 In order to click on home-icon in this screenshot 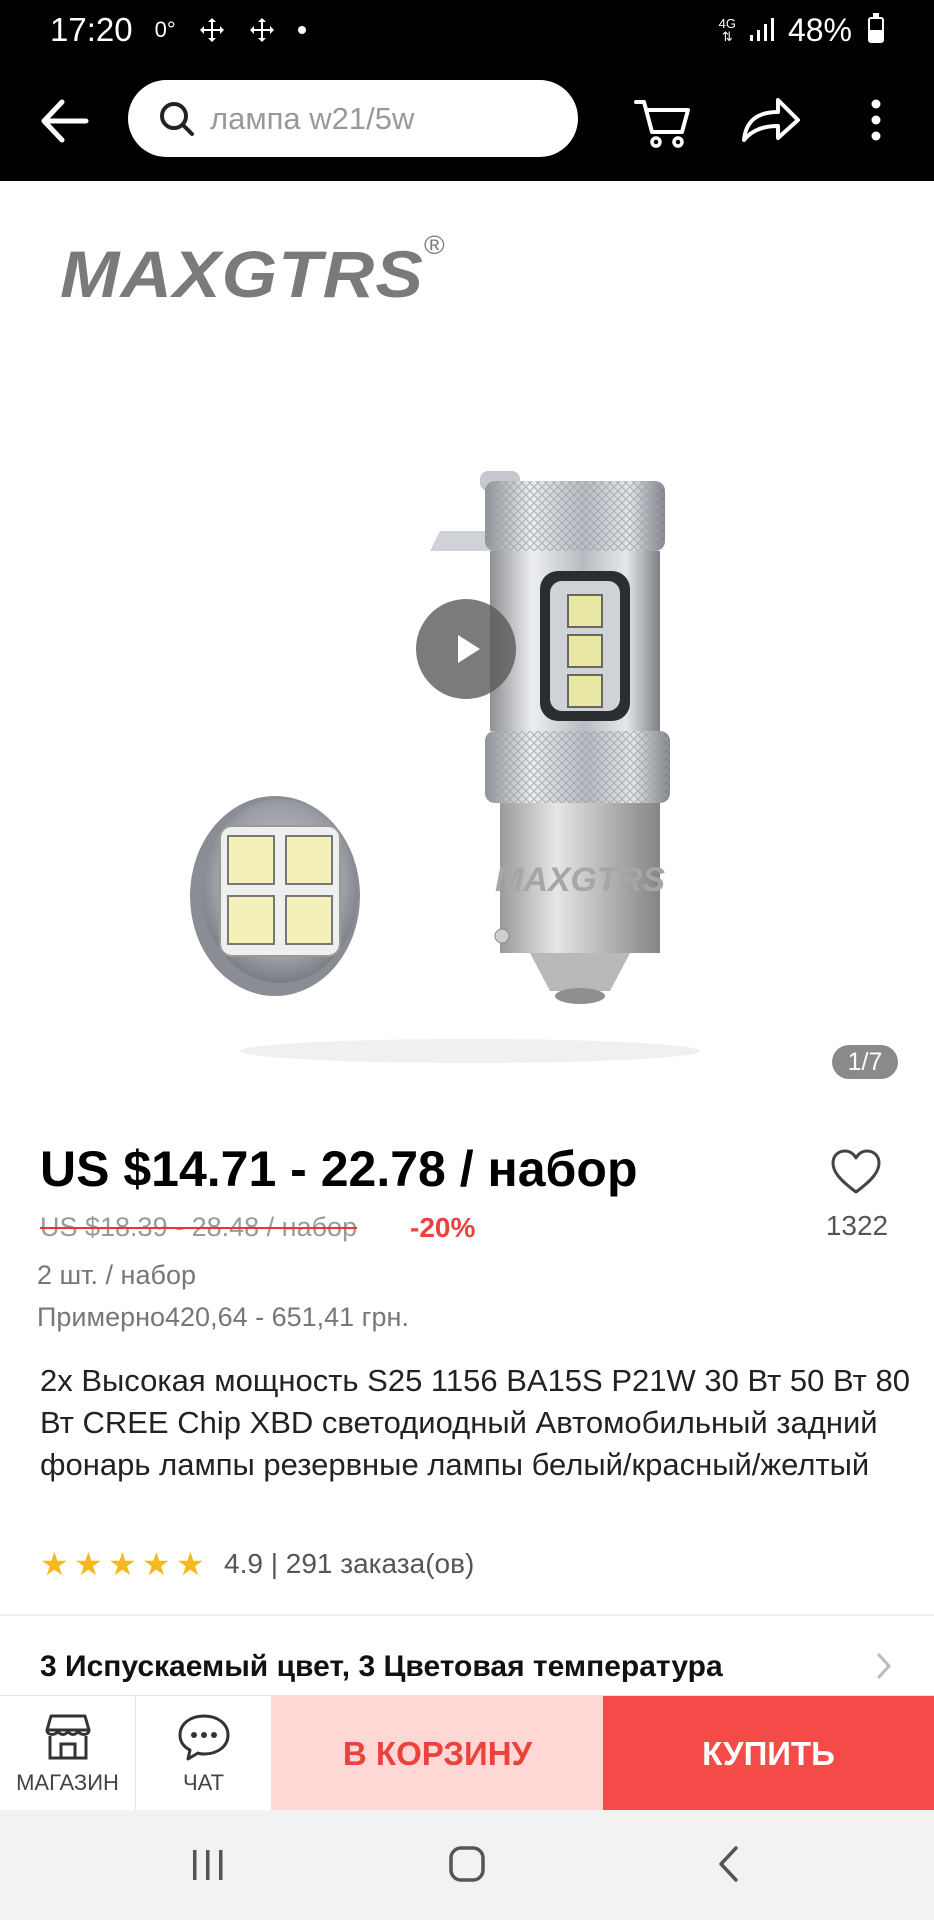, I will do `click(467, 1864)`.